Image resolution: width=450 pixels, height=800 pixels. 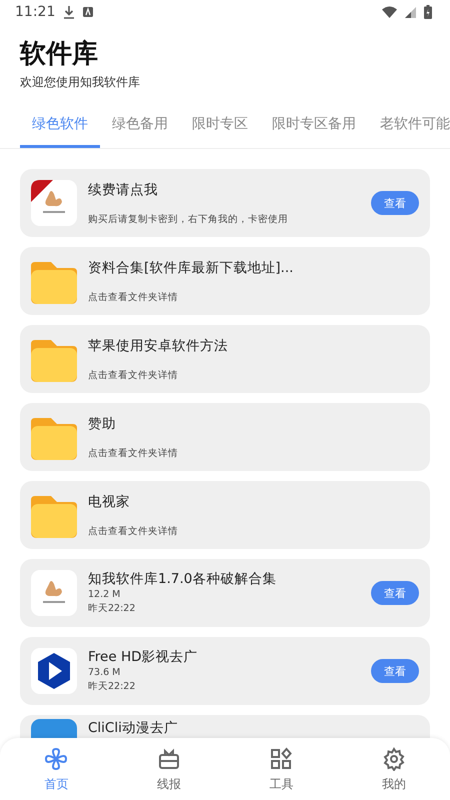 I want to click on wifi-icon, so click(x=389, y=12).